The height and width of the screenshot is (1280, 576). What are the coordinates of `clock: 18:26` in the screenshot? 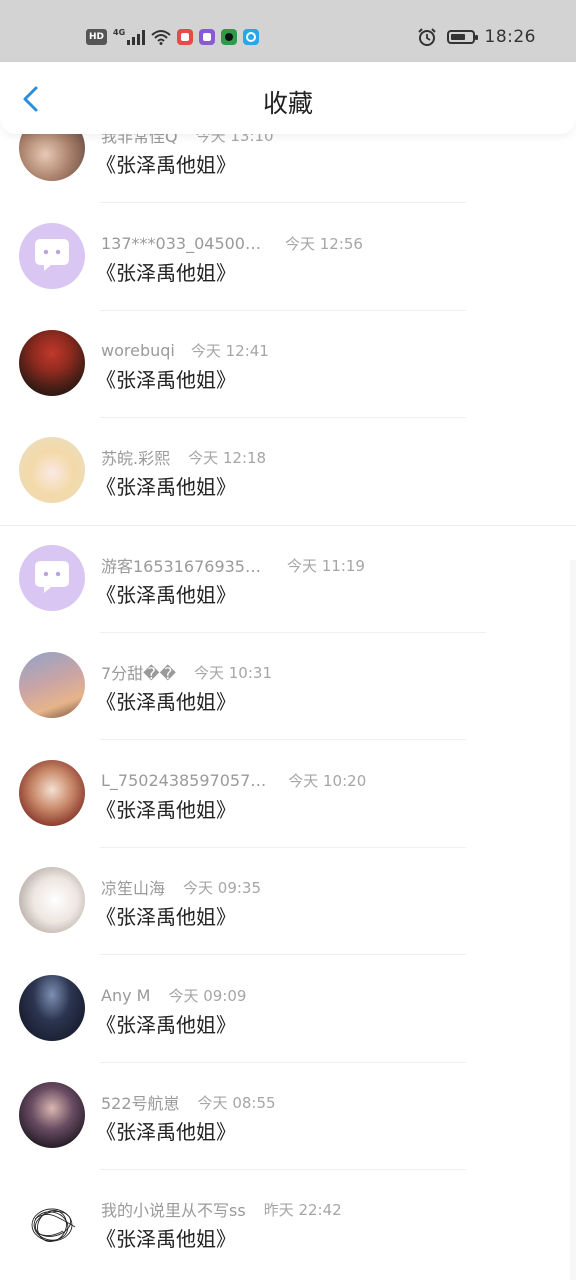 It's located at (510, 37).